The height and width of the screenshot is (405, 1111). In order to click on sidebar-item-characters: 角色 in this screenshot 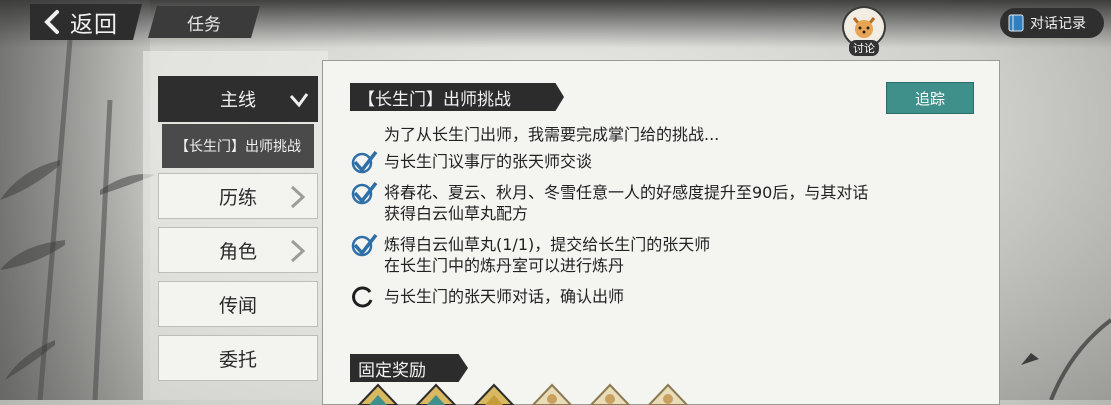, I will do `click(238, 250)`.